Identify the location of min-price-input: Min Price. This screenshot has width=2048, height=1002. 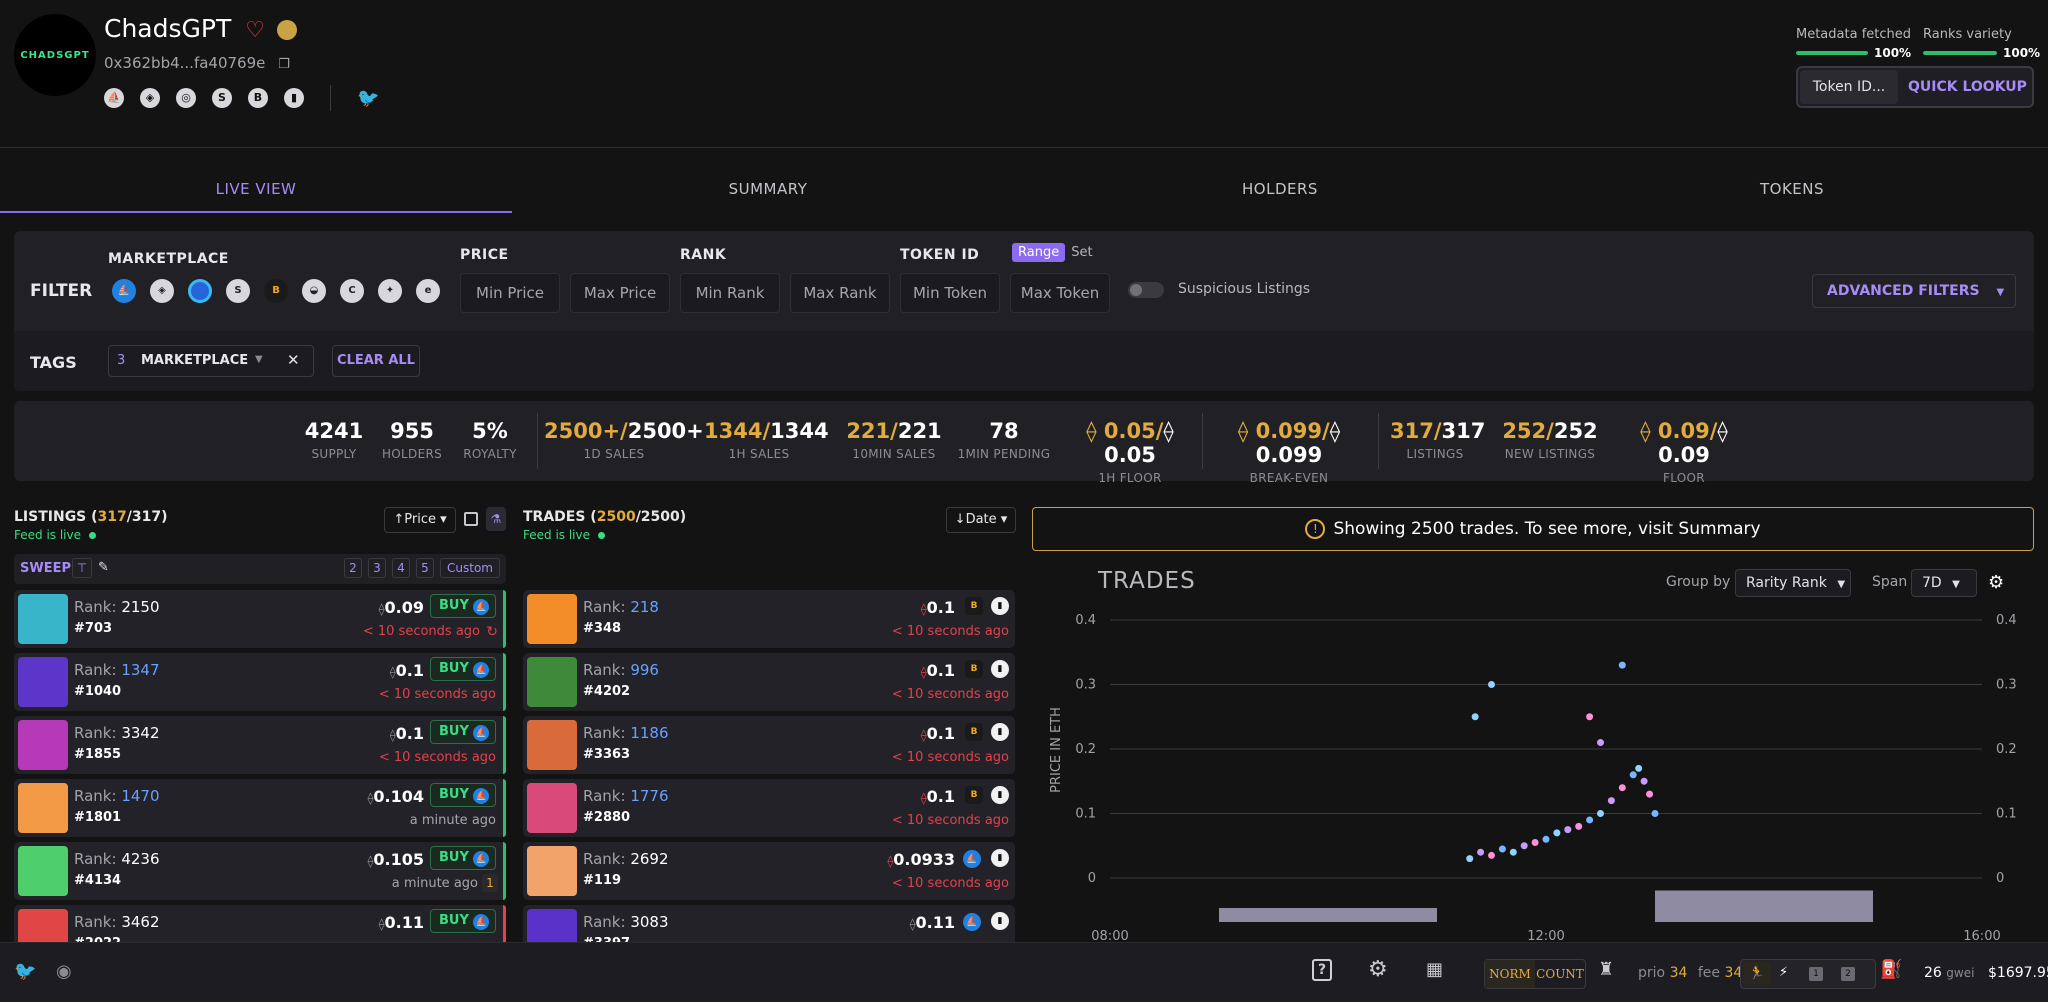
(510, 293).